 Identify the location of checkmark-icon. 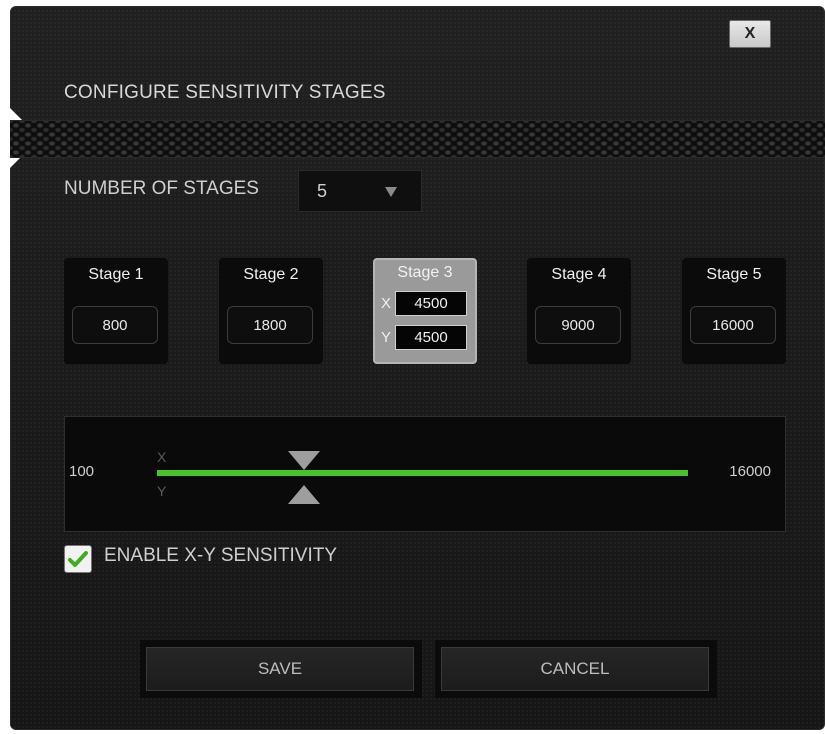
(78, 559).